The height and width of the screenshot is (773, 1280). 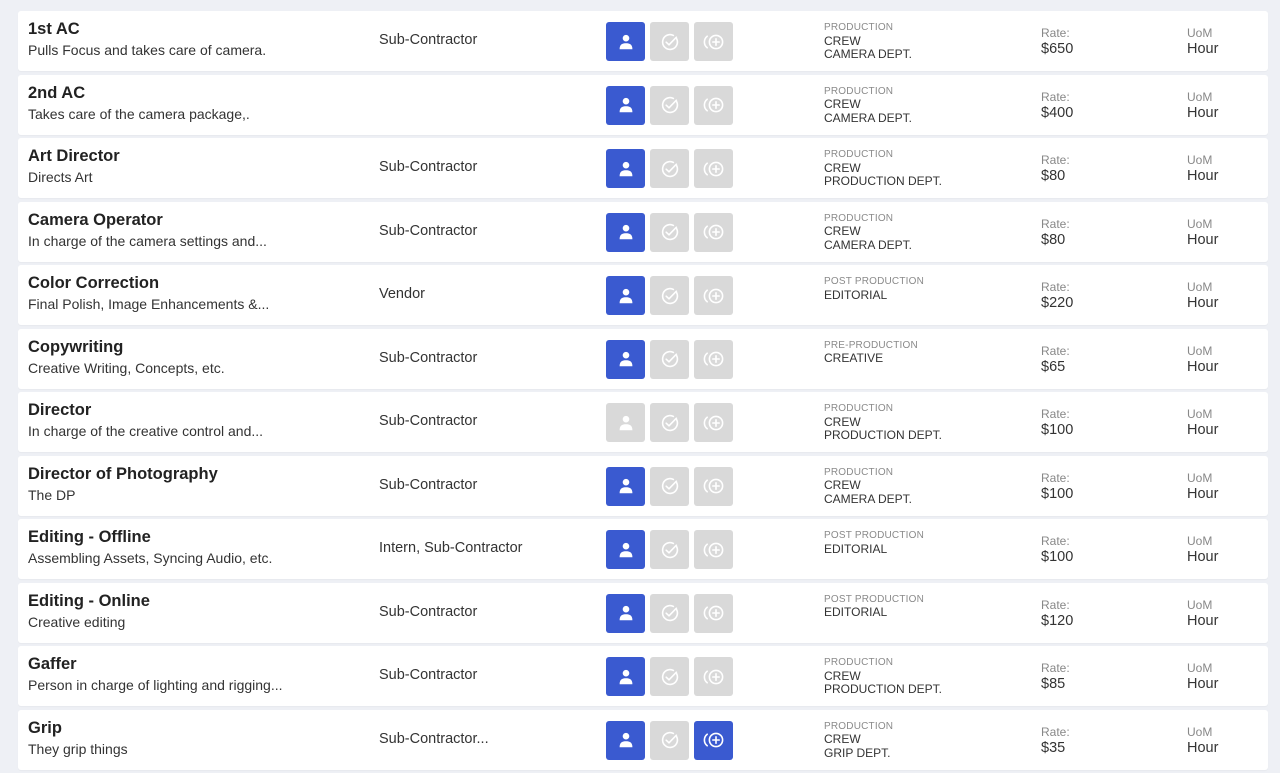 I want to click on item-categories: POST PRODUCTION EDITORIAL, so click(x=874, y=606).